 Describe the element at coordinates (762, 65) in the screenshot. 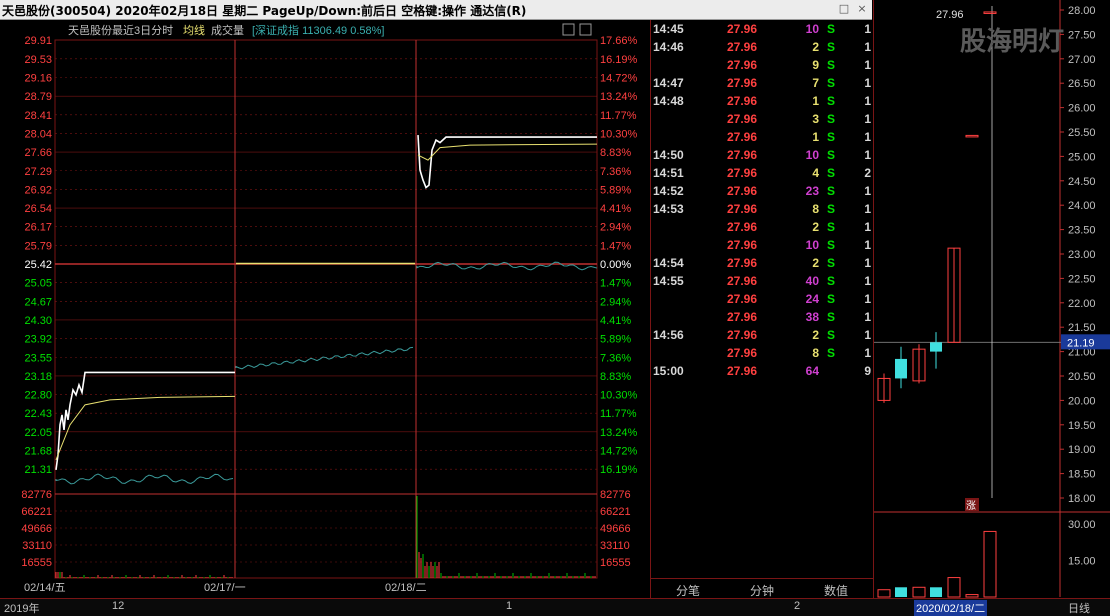

I see `tick-row: 27.96 9 S 1` at that location.